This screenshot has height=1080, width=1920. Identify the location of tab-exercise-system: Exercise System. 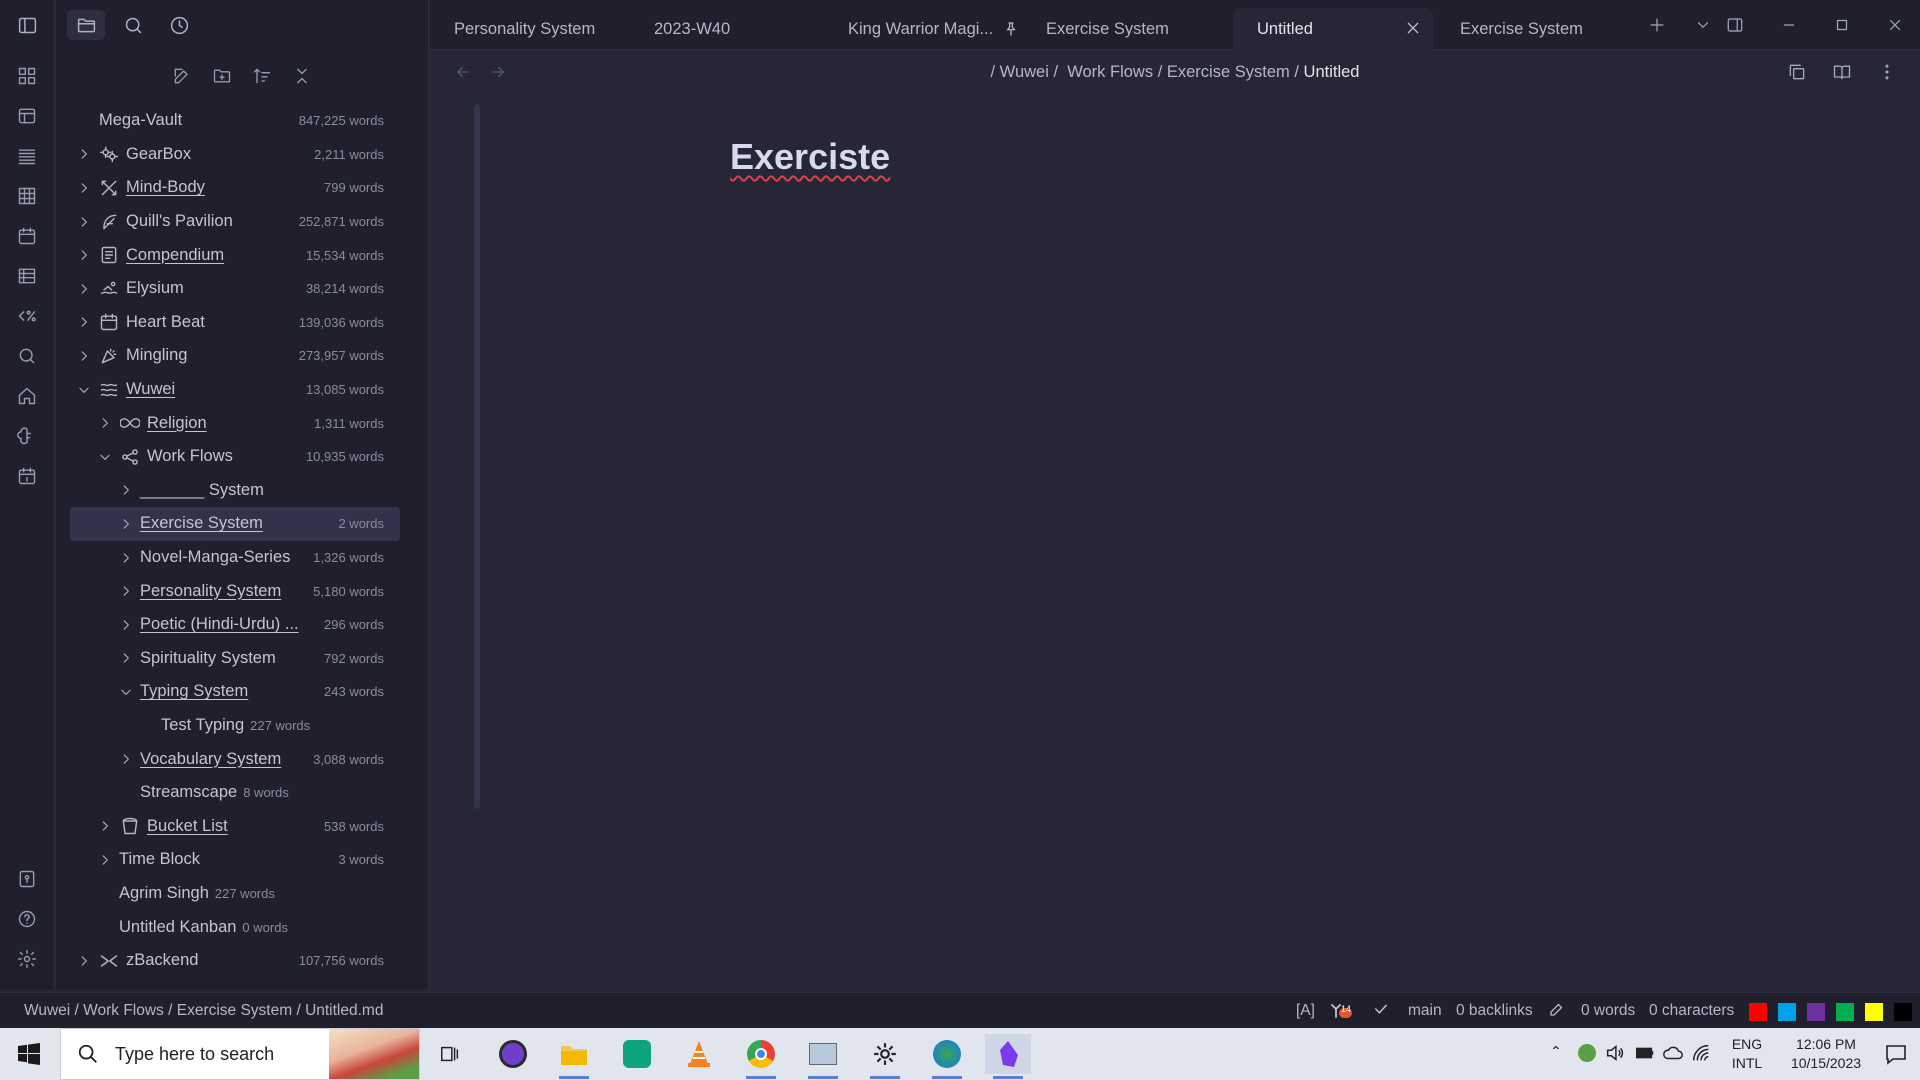
(1122, 29).